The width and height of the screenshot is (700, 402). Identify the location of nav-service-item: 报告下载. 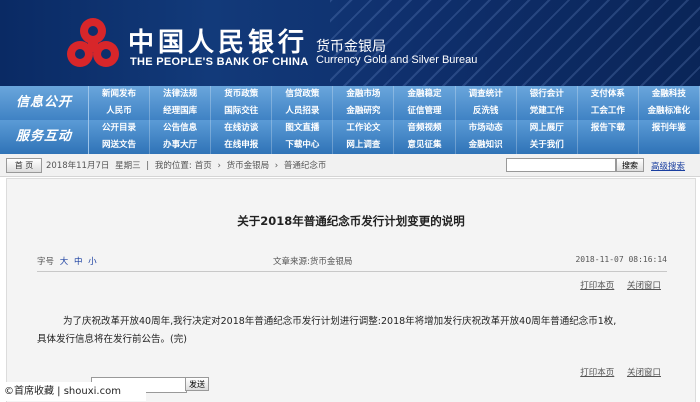
(608, 128).